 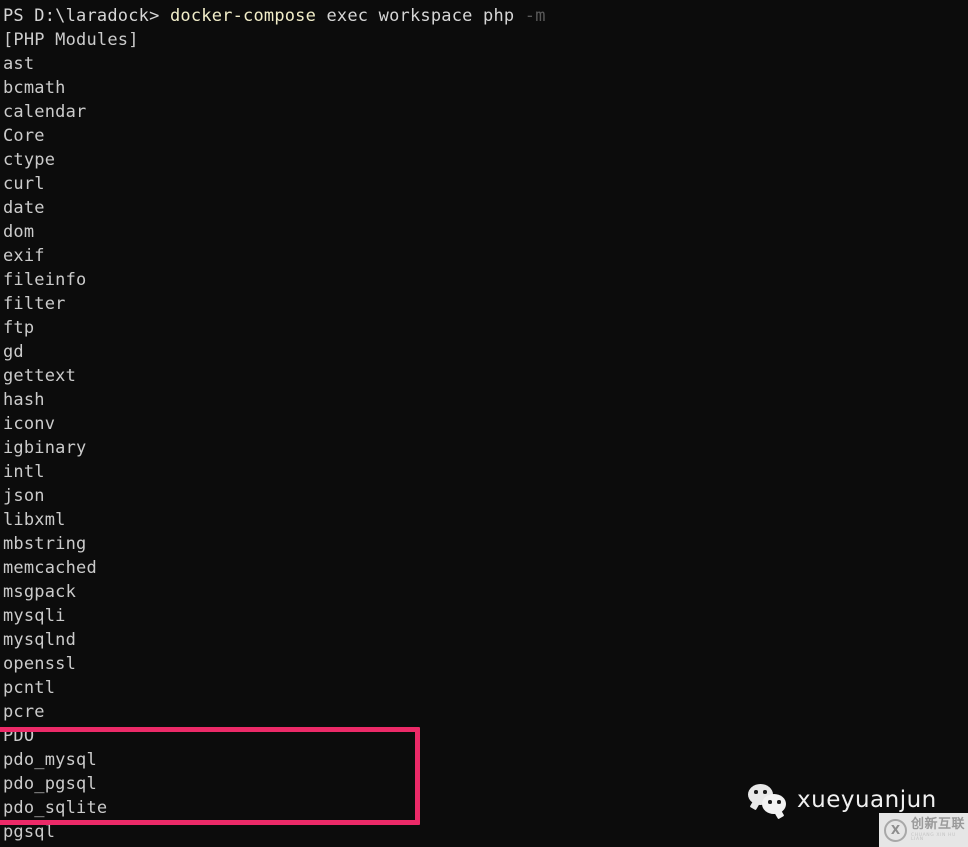 What do you see at coordinates (24, 136) in the screenshot?
I see `module-list-item: Core` at bounding box center [24, 136].